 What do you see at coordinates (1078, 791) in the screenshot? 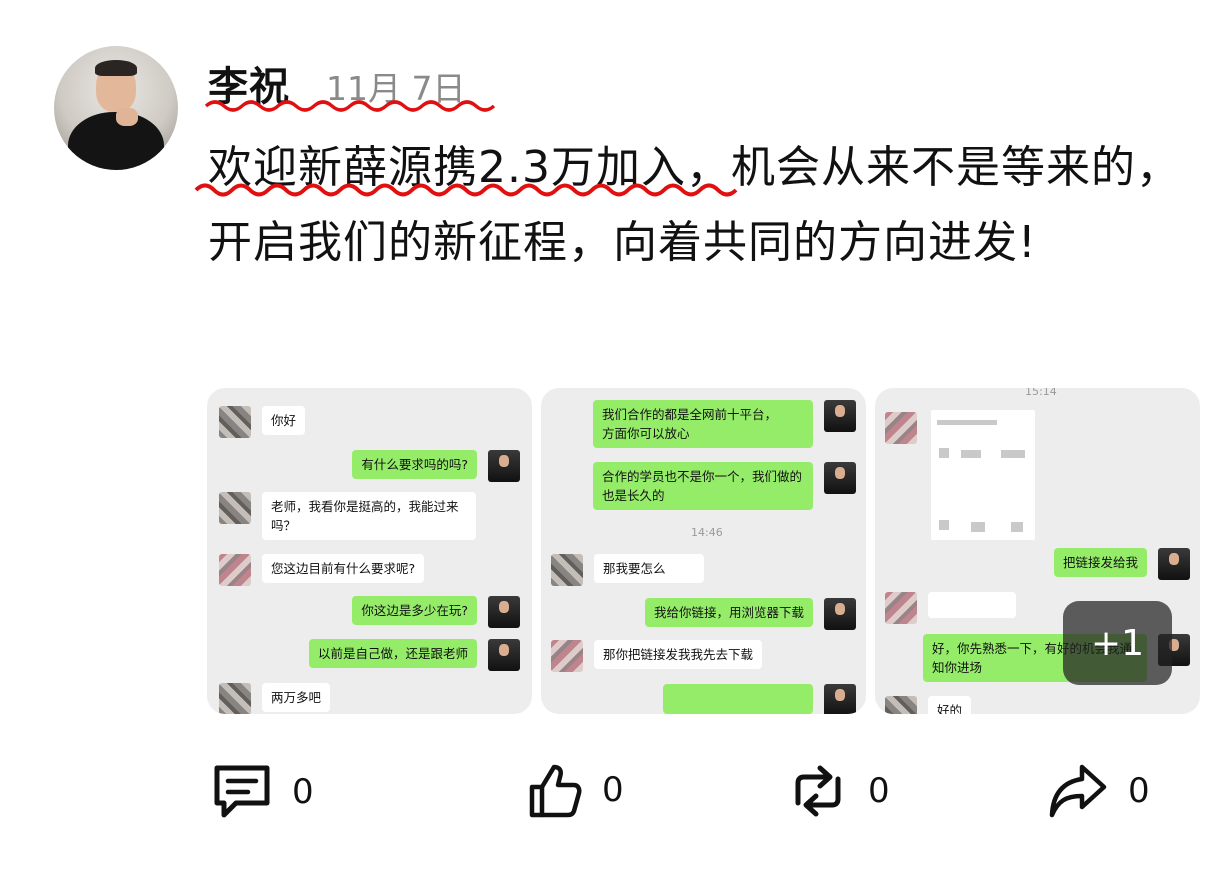
I see `share-icon` at bounding box center [1078, 791].